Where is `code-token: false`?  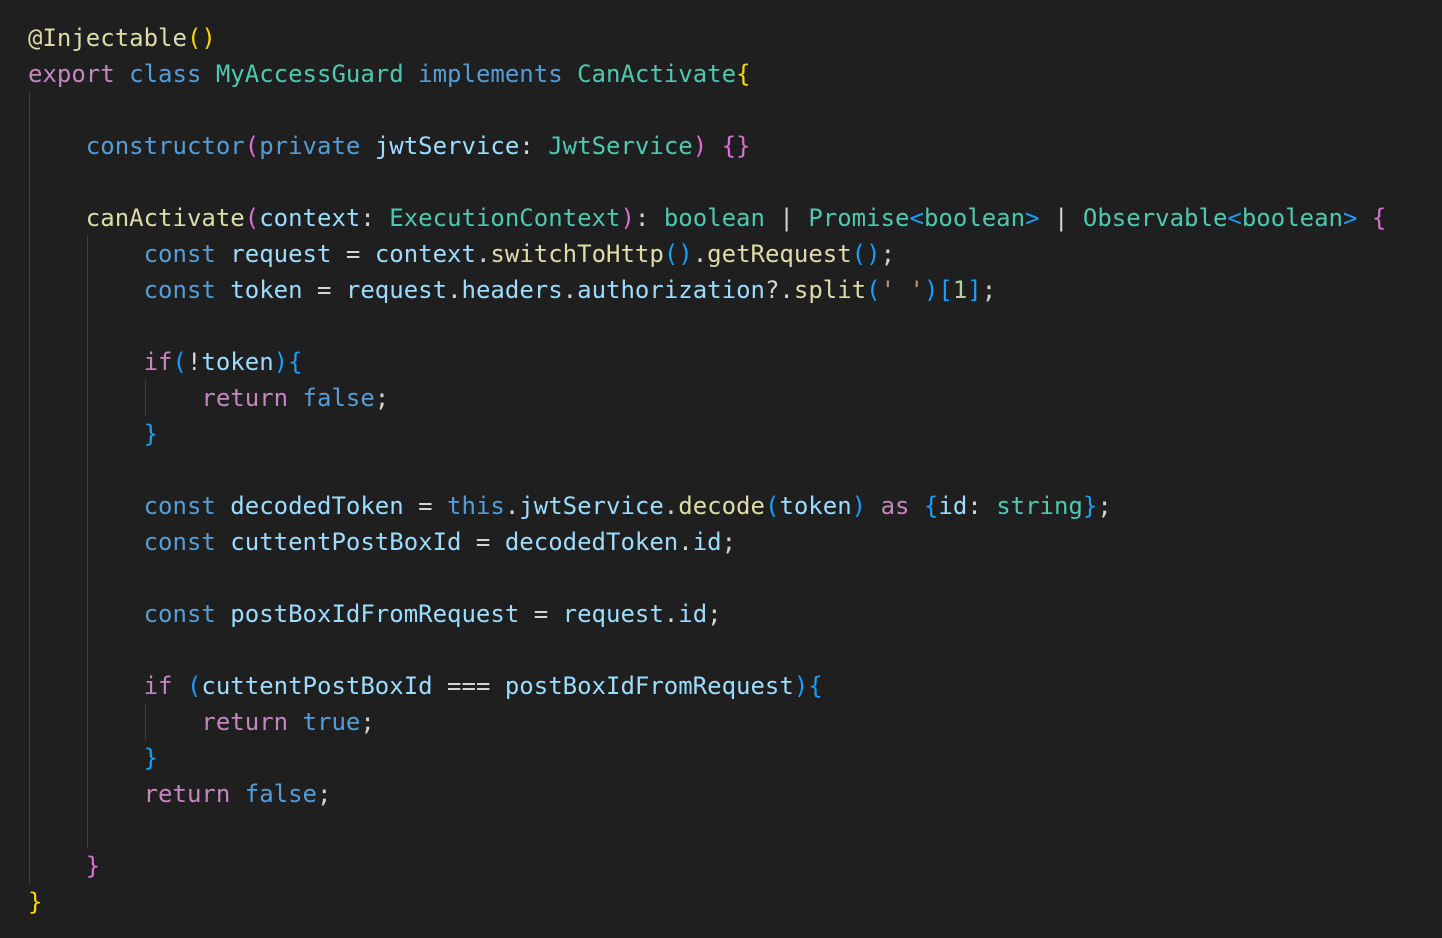 code-token: false is located at coordinates (338, 398).